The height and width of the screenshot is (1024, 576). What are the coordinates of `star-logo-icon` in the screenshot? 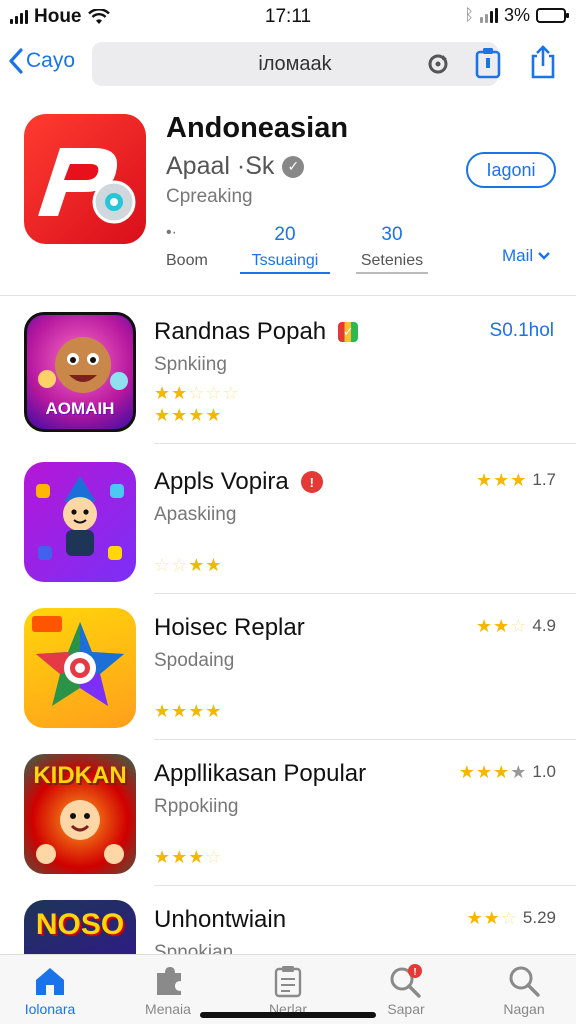 It's located at (78, 661).